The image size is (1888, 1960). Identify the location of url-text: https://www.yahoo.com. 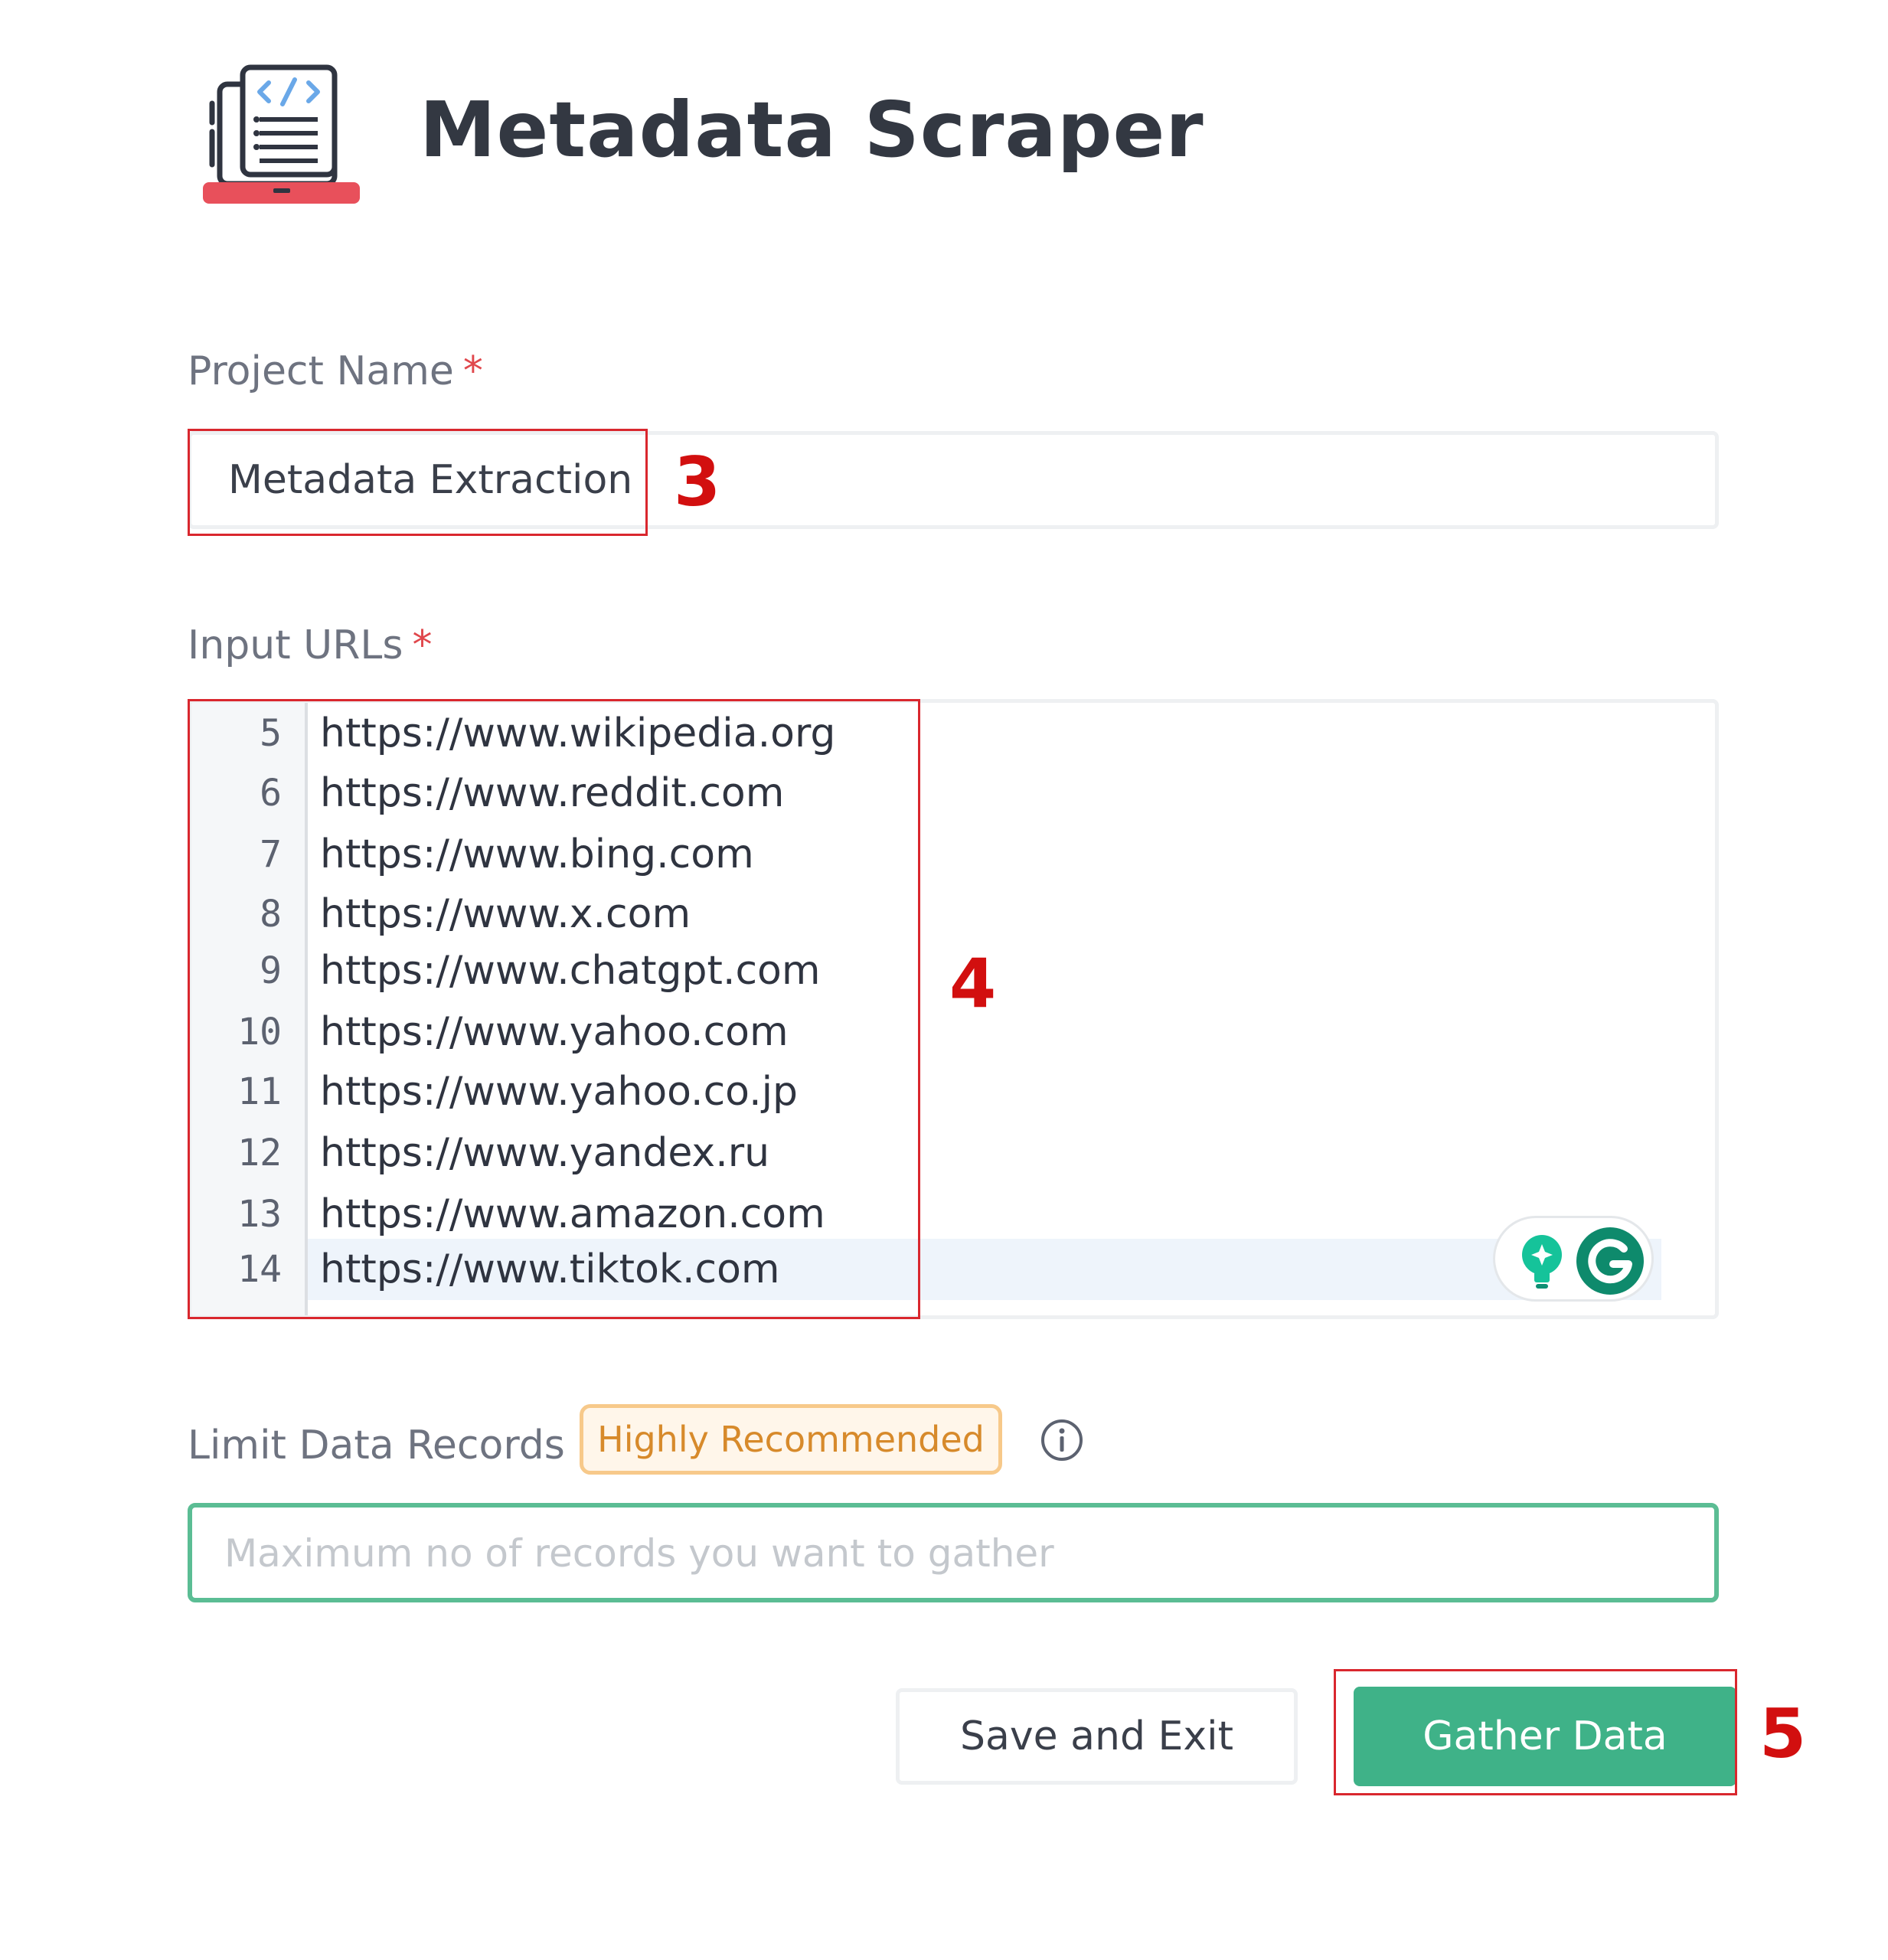
(554, 1032).